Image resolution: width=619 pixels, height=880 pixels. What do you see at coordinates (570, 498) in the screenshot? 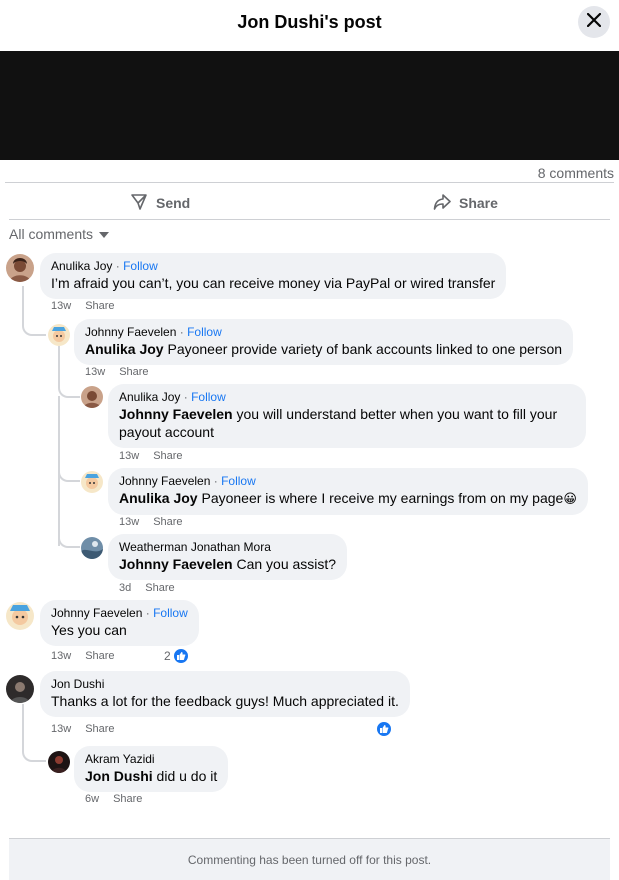
I see `smile-emoji: 😀` at bounding box center [570, 498].